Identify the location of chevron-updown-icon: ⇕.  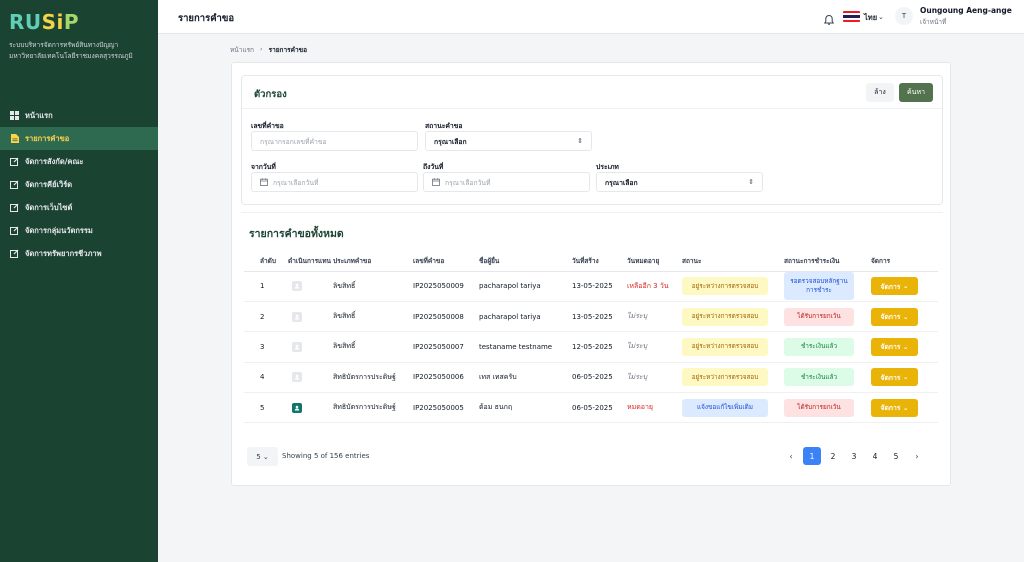
(580, 141).